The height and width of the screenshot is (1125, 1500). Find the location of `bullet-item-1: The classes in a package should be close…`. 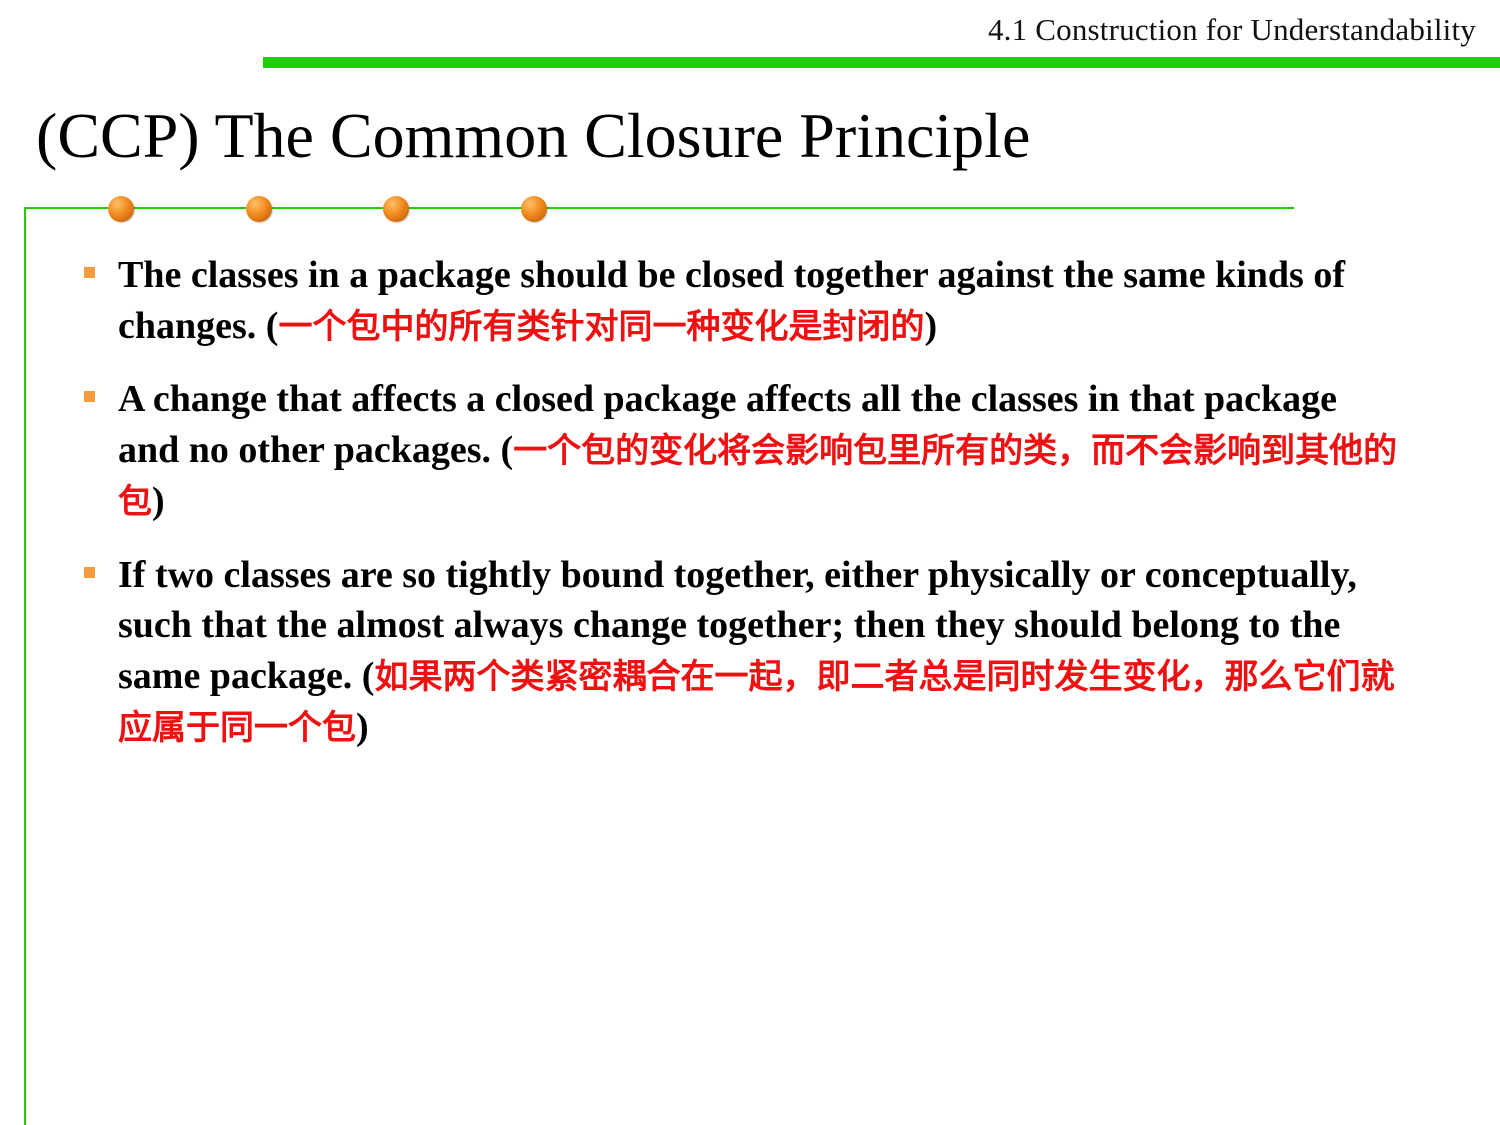

bullet-item-1: The classes in a package should be close… is located at coordinates (742, 301).